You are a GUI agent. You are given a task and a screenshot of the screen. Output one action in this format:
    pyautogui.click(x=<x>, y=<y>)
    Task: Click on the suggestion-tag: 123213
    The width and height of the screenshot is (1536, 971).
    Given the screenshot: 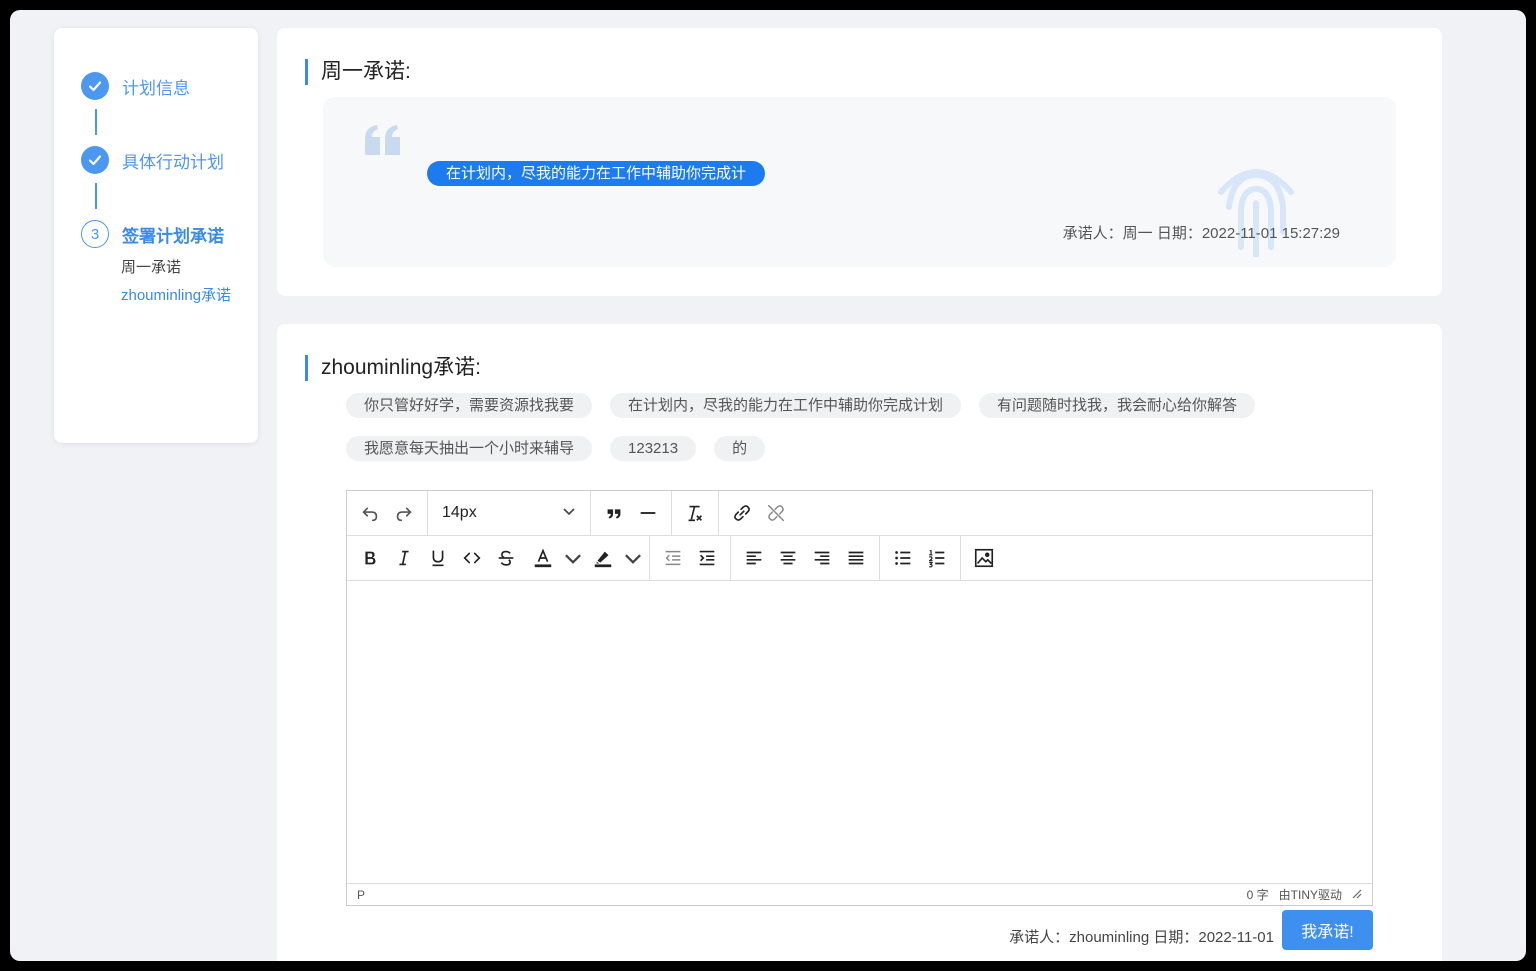 What is the action you would take?
    pyautogui.click(x=653, y=448)
    